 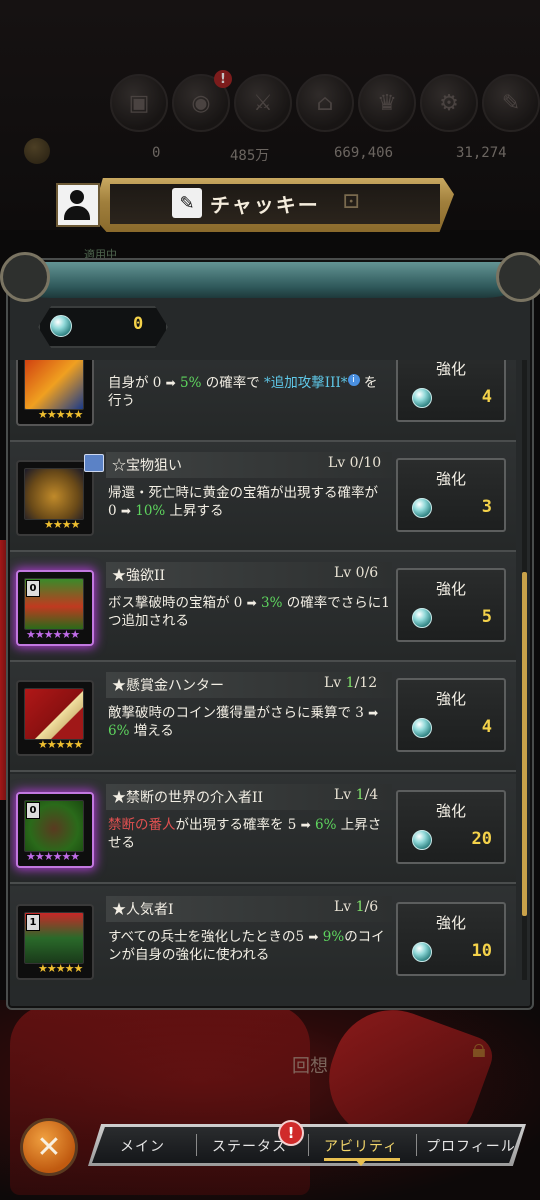 I want to click on trophy-icon: ♛, so click(x=387, y=103).